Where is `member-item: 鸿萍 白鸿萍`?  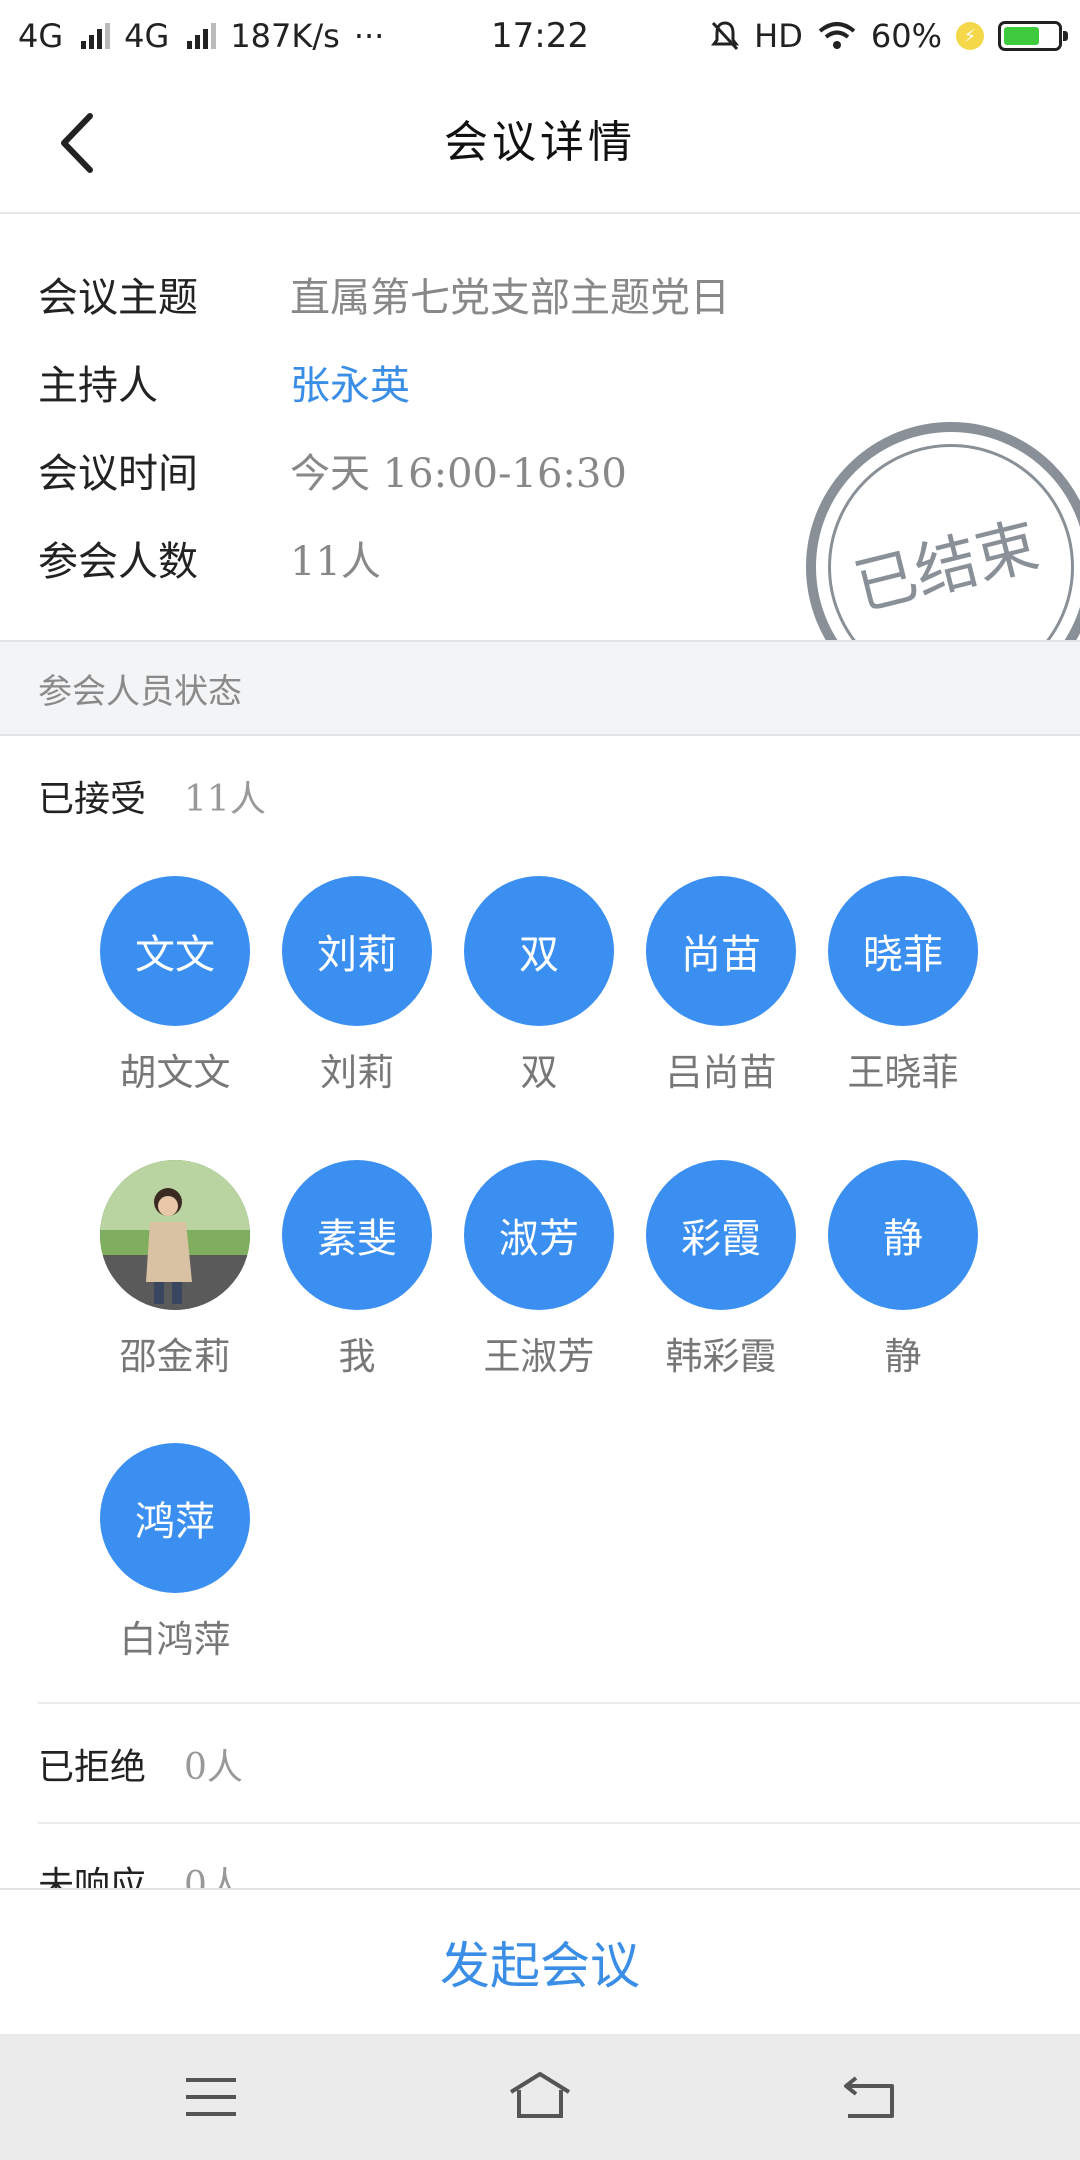 member-item: 鸿萍 白鸿萍 is located at coordinates (175, 1554).